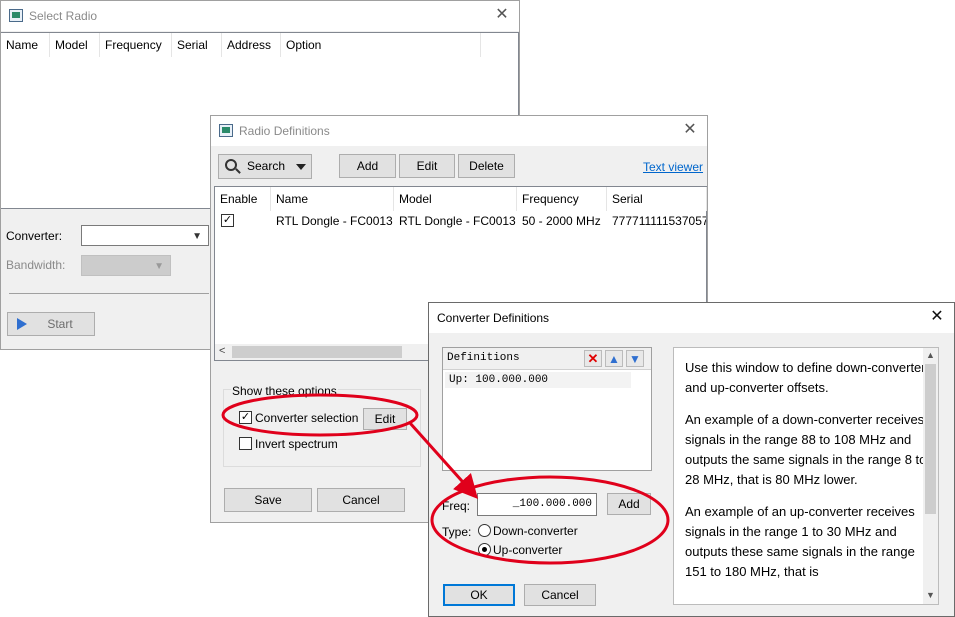 The width and height of the screenshot is (955, 617). Describe the element at coordinates (268, 500) in the screenshot. I see `save-button: Save` at that location.